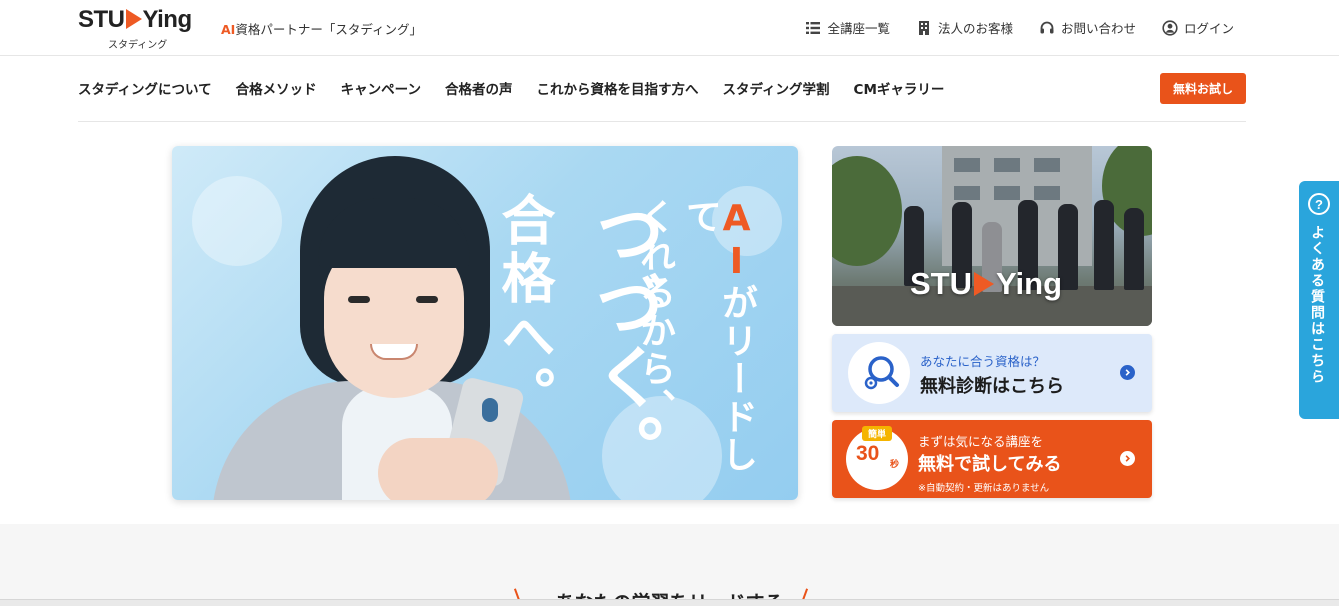 The height and width of the screenshot is (606, 1339). Describe the element at coordinates (1203, 88) in the screenshot. I see `free-trial-button: 無料お試し` at that location.